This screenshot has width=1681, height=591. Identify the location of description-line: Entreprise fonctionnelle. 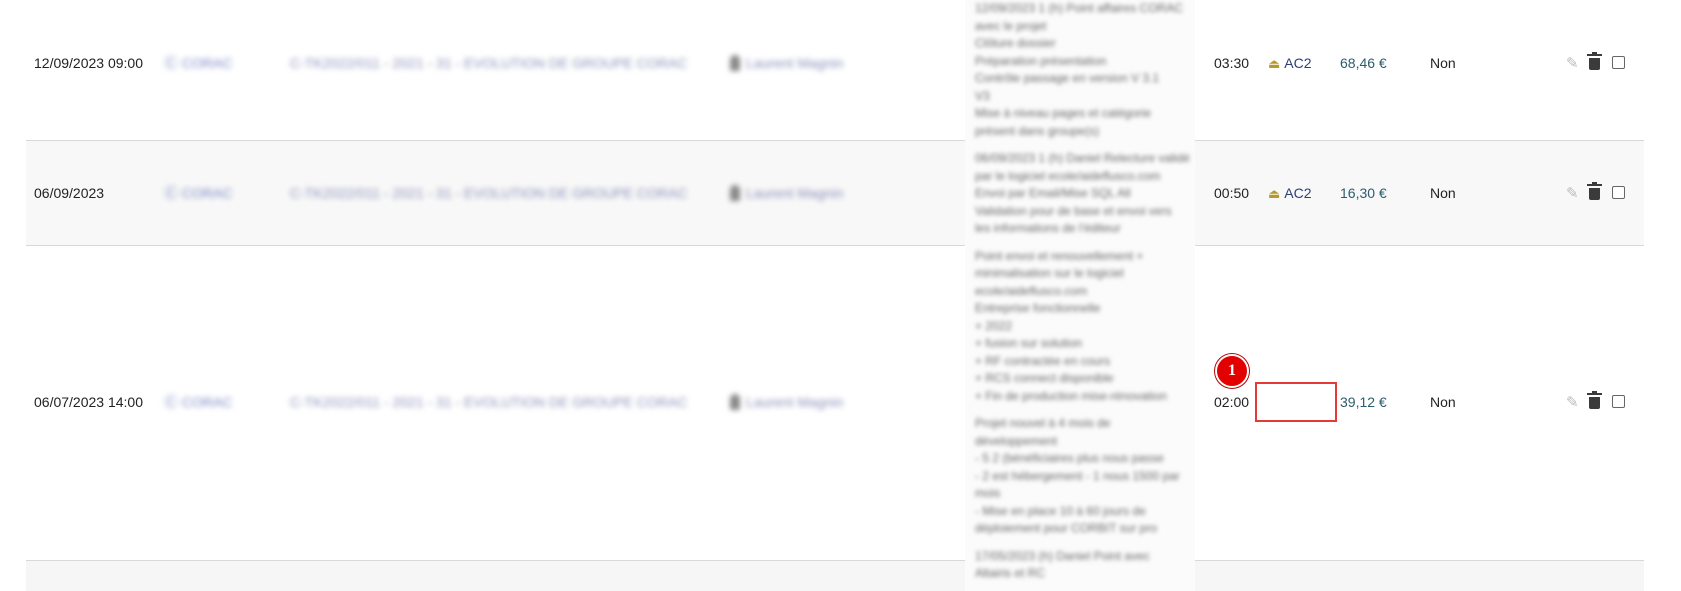
(1038, 308).